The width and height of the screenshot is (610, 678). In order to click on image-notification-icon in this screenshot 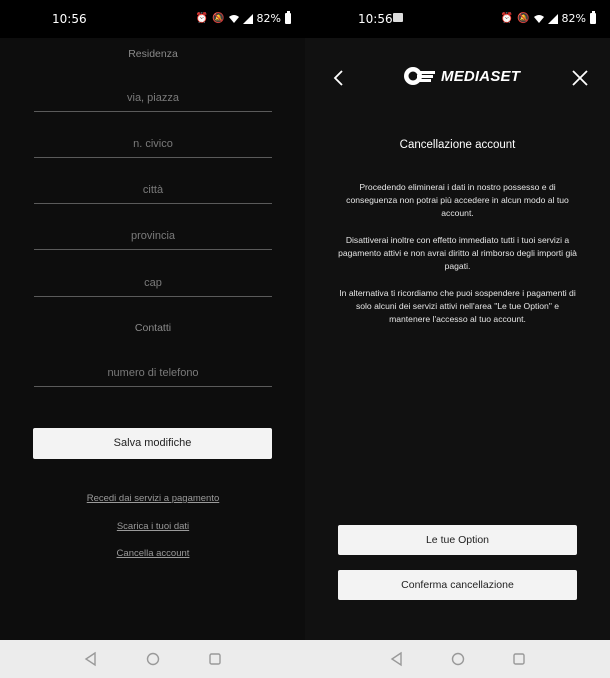, I will do `click(398, 17)`.